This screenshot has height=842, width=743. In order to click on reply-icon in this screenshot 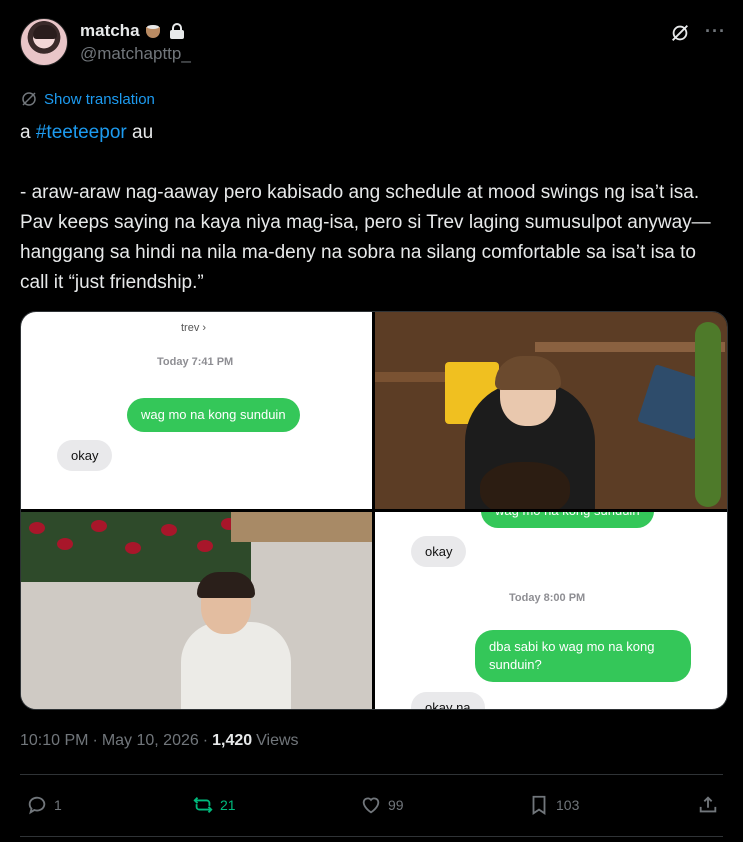, I will do `click(37, 805)`.